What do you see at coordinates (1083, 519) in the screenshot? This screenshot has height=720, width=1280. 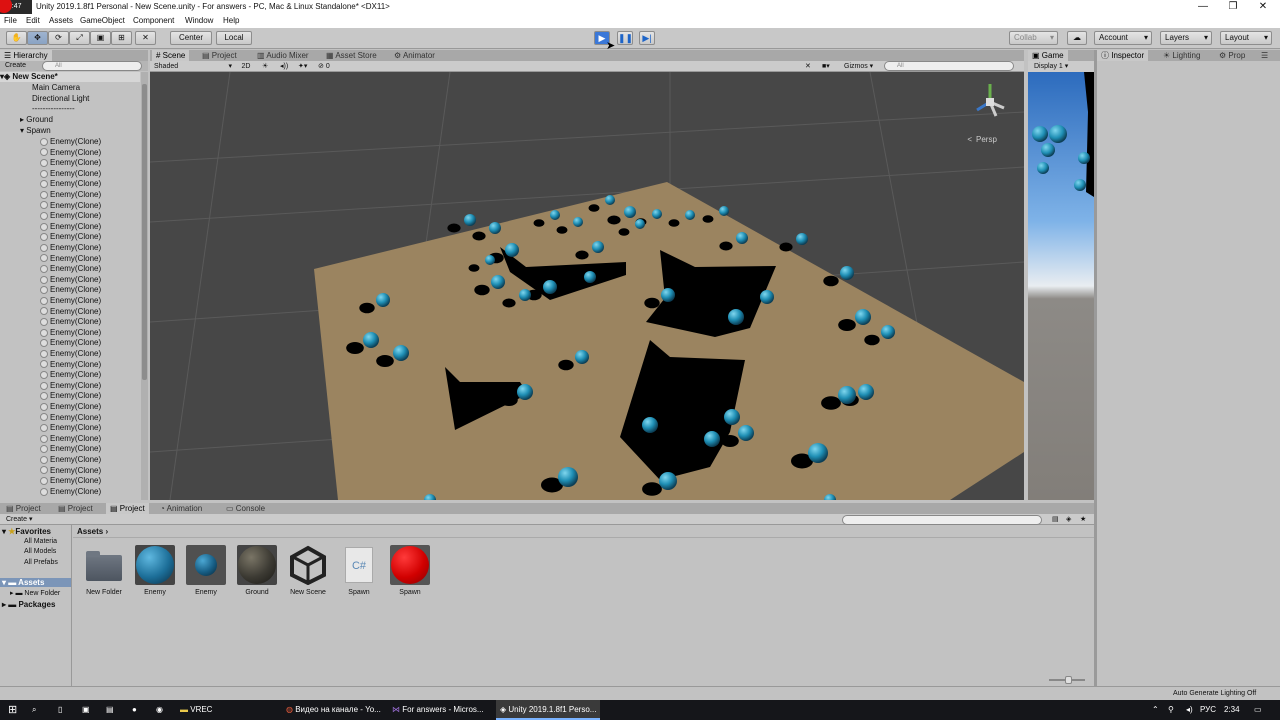 I see `favorite-star-icon: ★` at bounding box center [1083, 519].